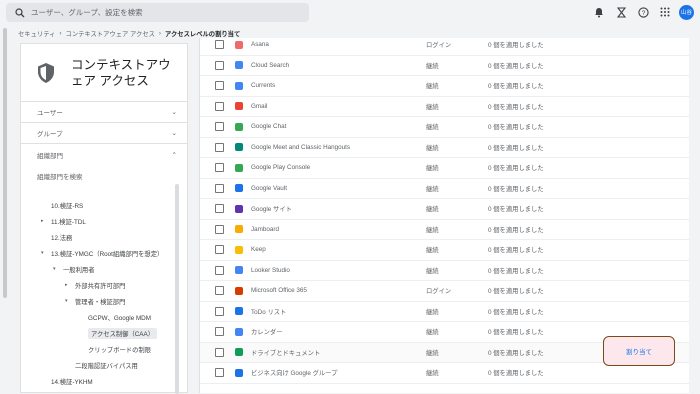 This screenshot has height=394, width=700. Describe the element at coordinates (444, 373) in the screenshot. I see `table-row: ビジネス向け Google グループ継続0 個を適用しました` at that location.